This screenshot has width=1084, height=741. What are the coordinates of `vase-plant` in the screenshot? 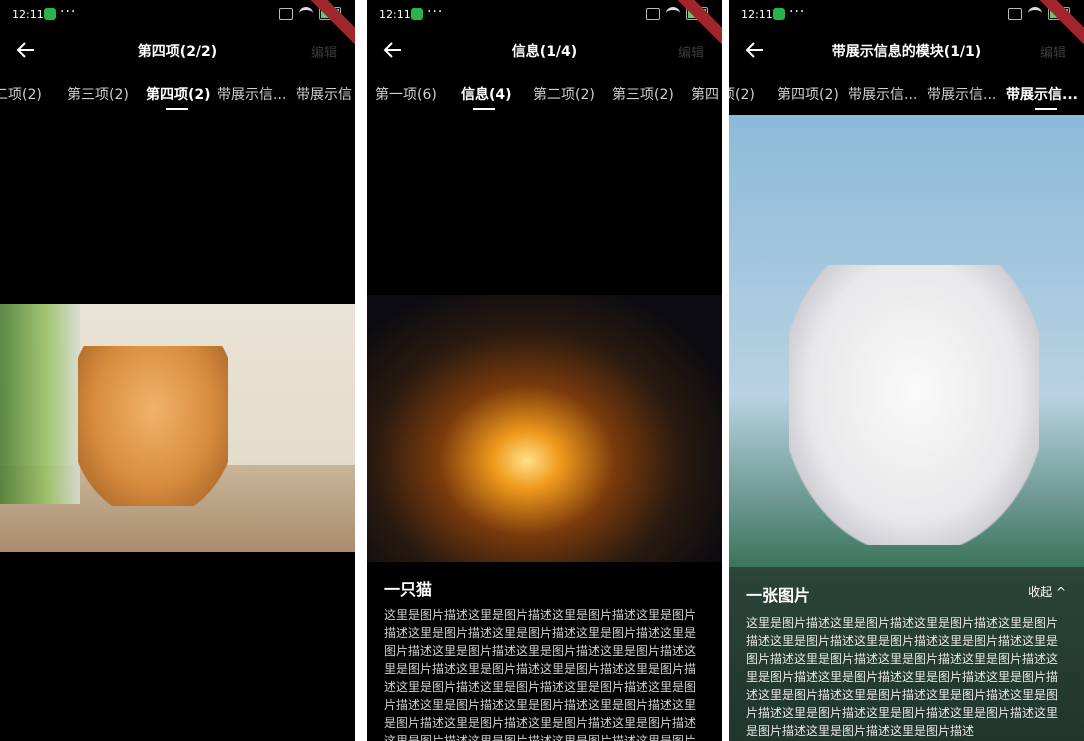 It's located at (40, 404).